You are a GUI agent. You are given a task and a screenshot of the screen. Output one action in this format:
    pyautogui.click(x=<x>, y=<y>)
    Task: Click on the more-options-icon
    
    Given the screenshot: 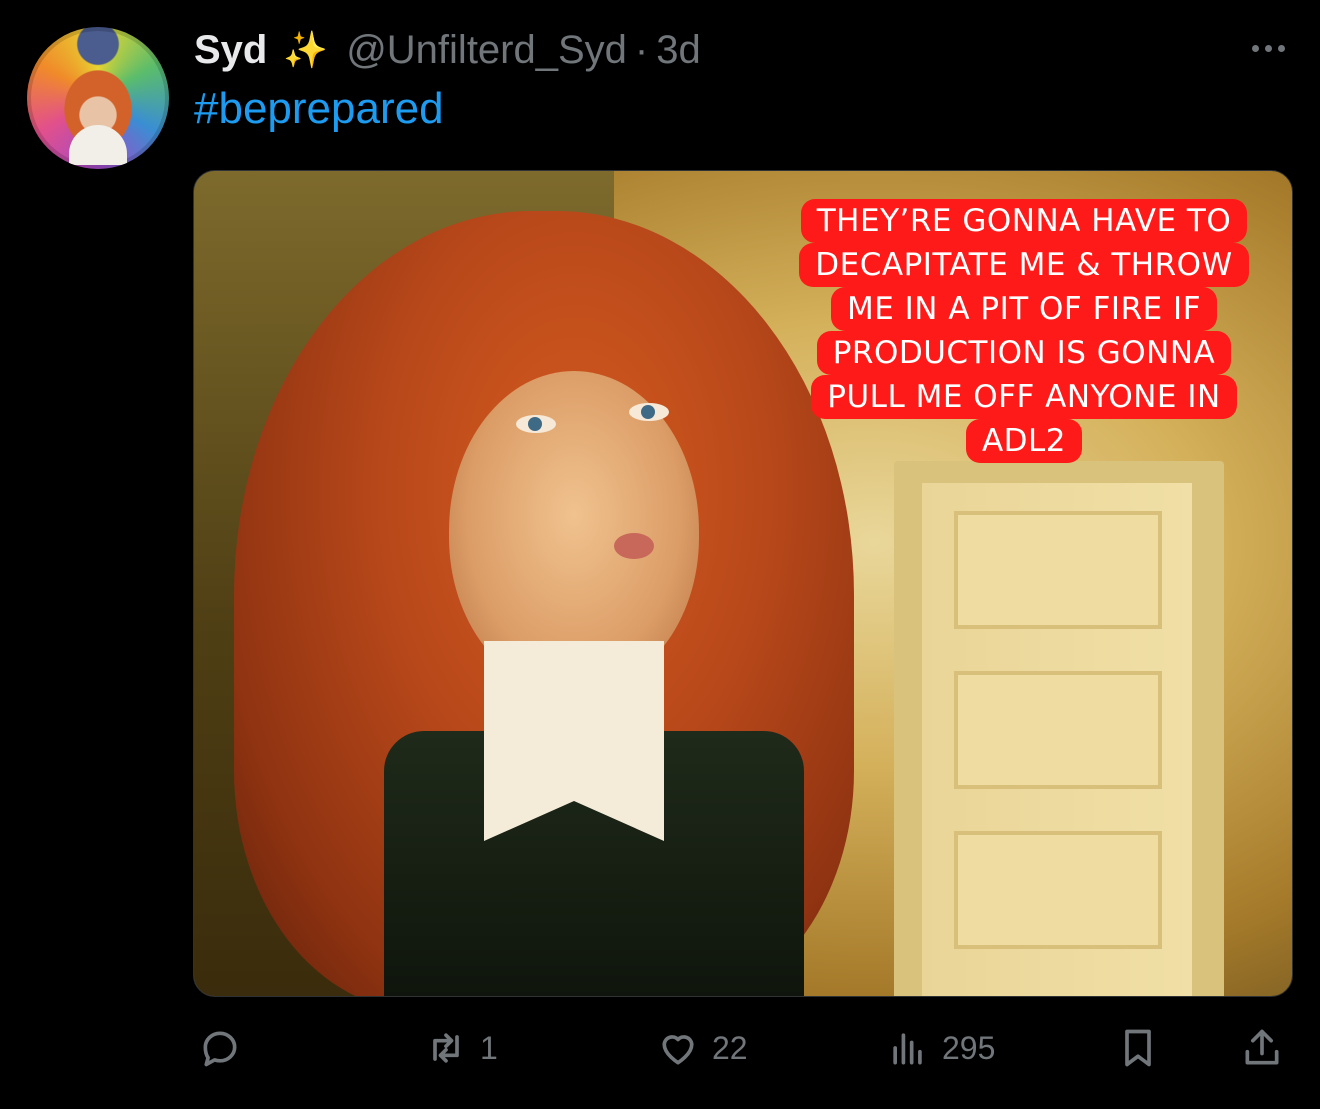 What is the action you would take?
    pyautogui.click(x=1268, y=48)
    